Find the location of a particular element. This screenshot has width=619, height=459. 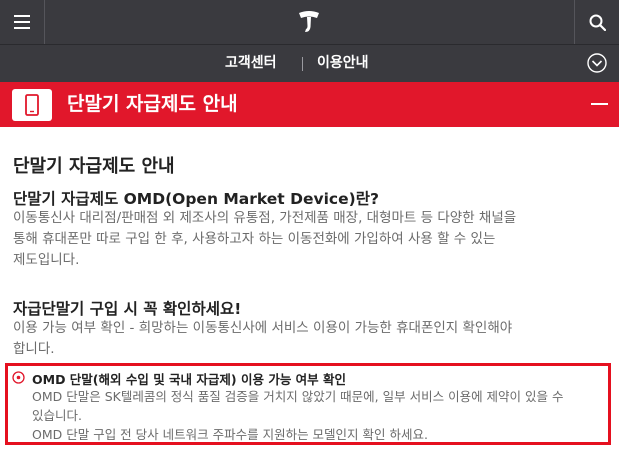

menu-button is located at coordinates (22, 22).